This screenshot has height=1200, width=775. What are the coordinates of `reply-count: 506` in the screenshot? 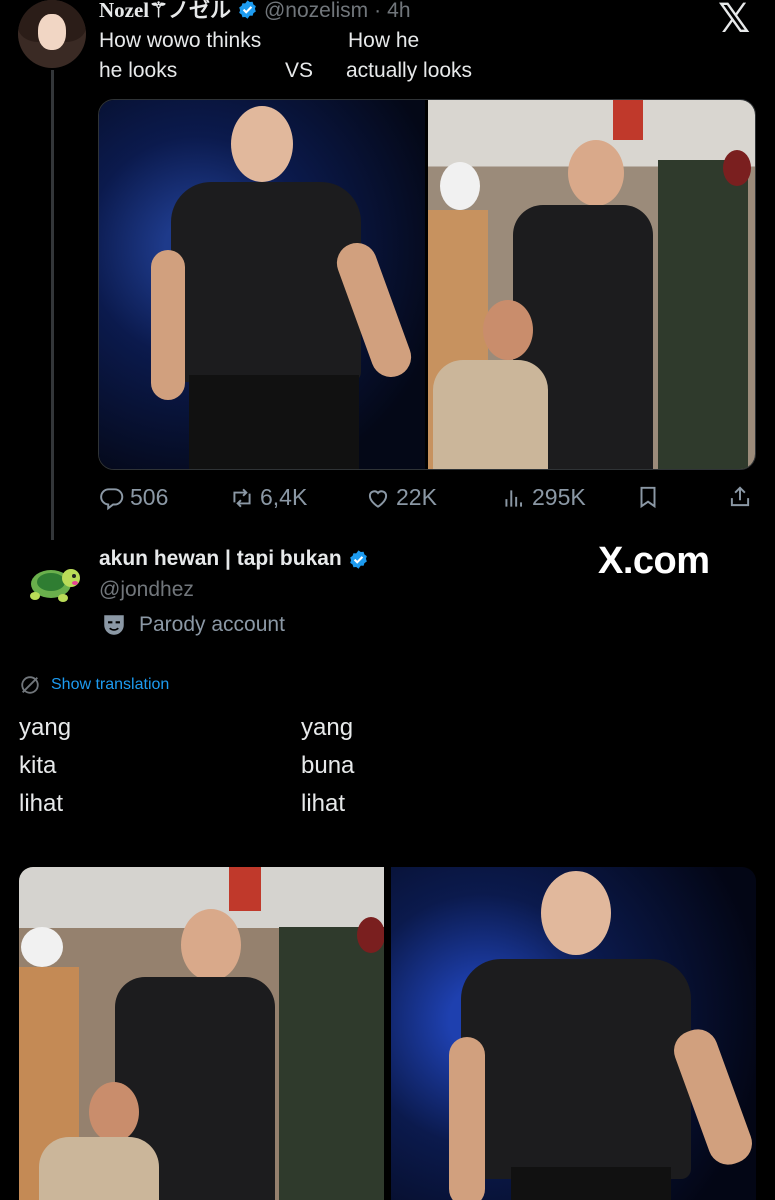 It's located at (149, 497).